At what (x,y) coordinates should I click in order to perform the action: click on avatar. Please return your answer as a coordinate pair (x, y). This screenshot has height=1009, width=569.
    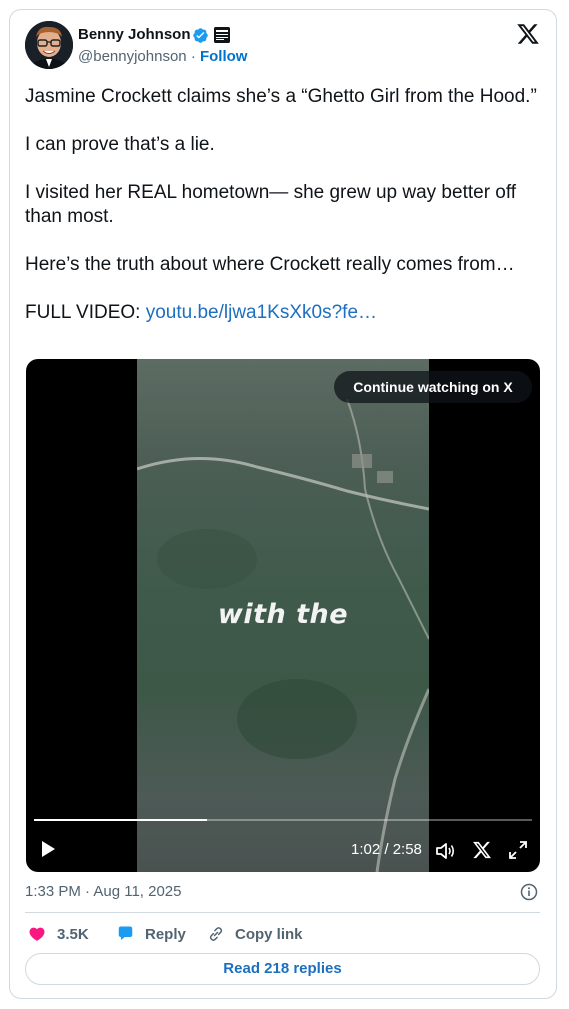
    Looking at the image, I should click on (49, 45).